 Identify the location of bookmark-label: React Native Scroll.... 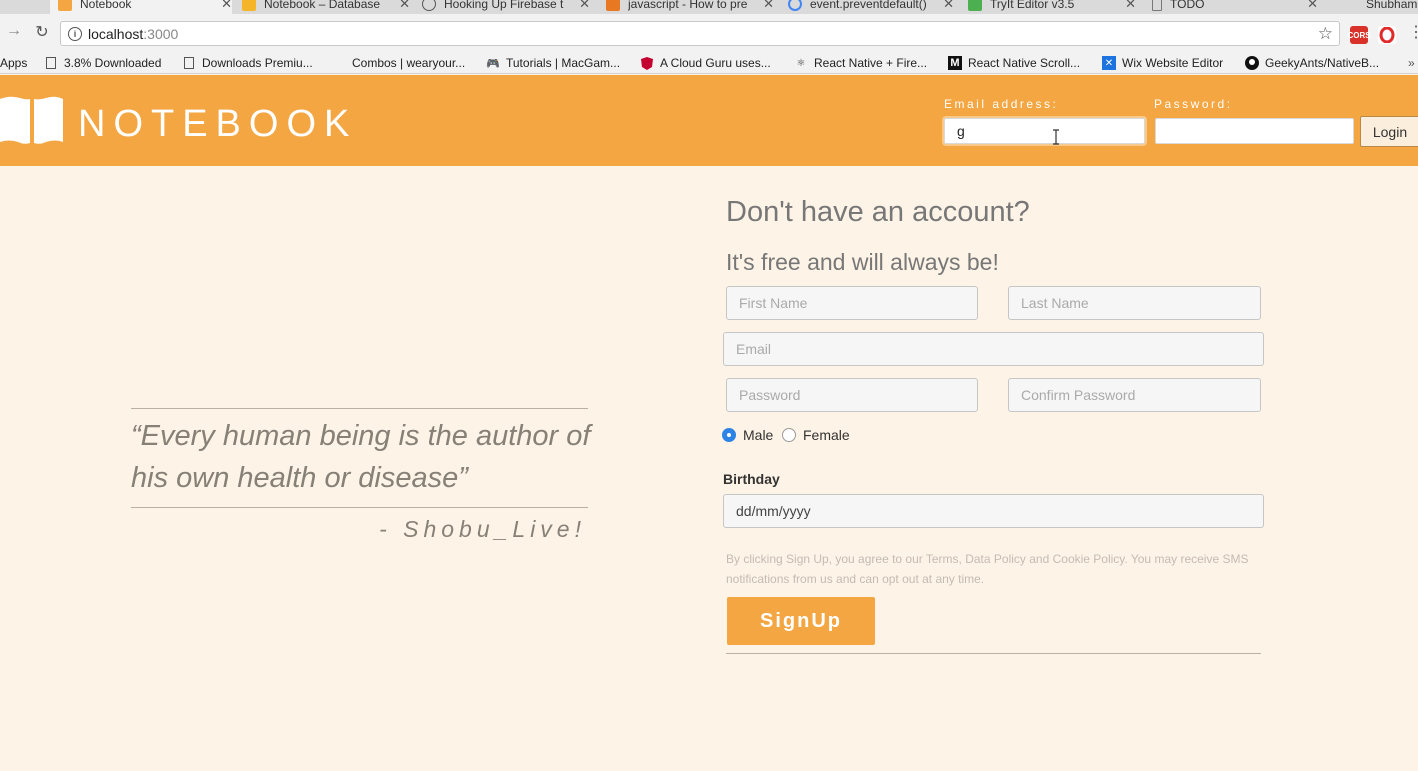
(1024, 63).